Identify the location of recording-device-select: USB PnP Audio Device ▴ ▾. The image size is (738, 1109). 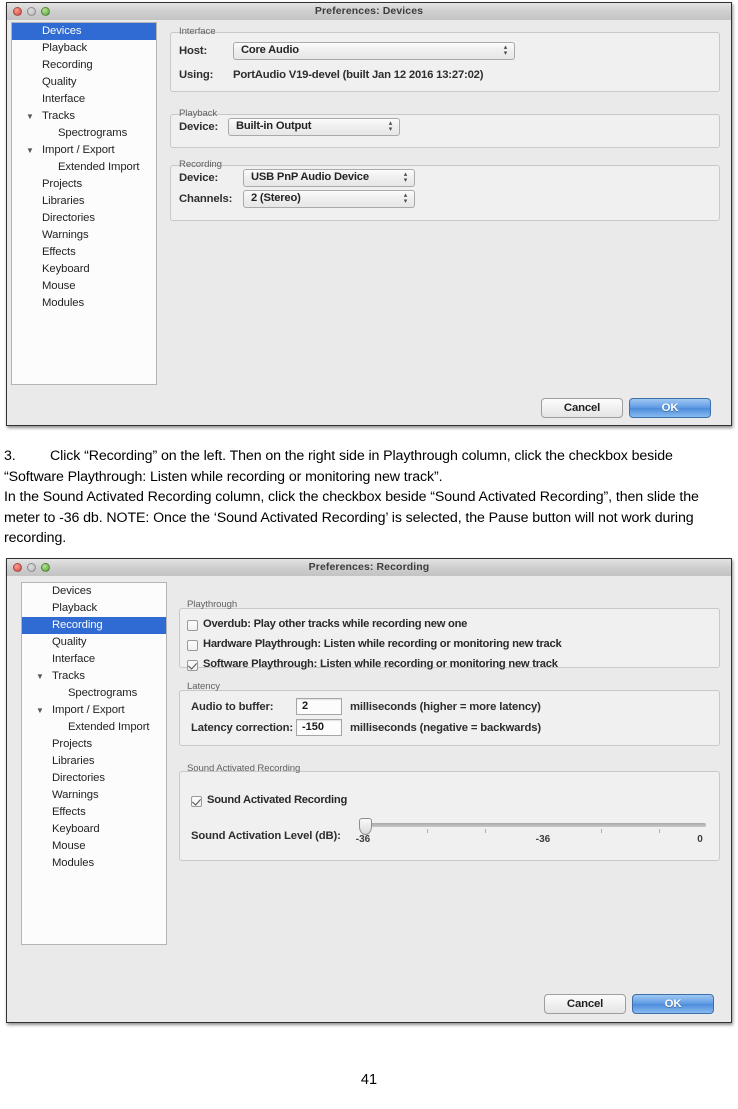
(329, 178).